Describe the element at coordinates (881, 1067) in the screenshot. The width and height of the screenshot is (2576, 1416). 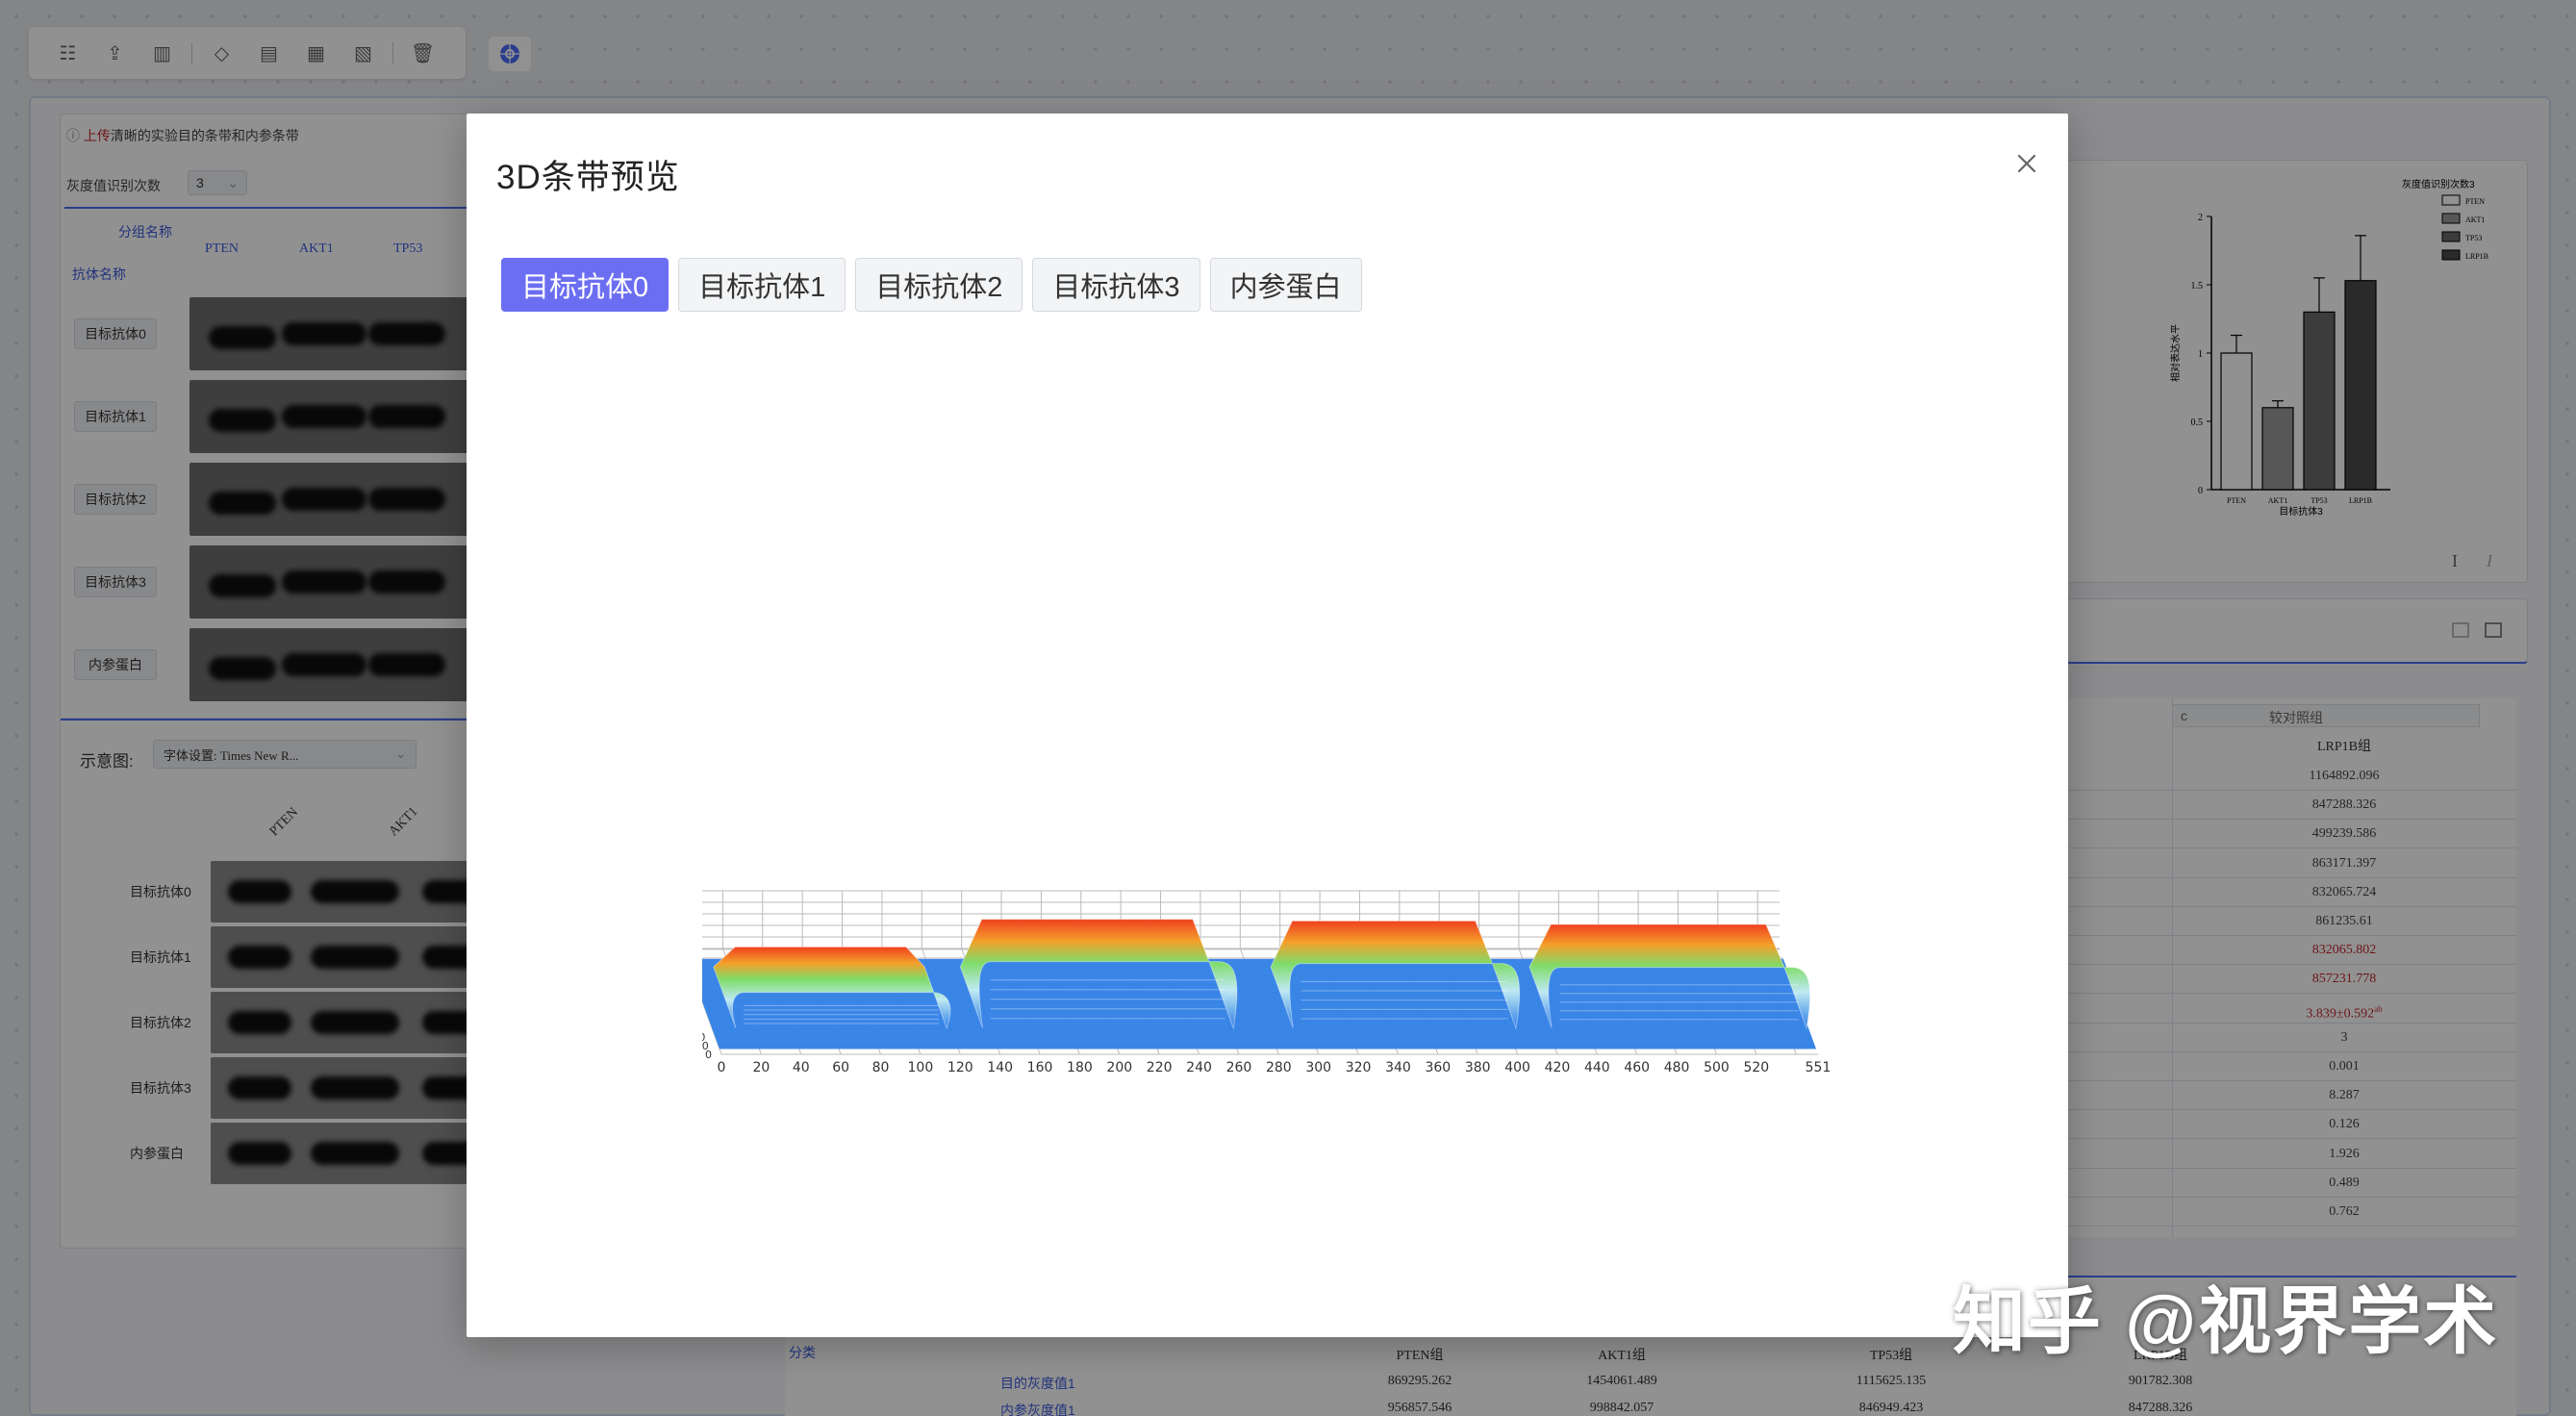
I see `x-tick-label: 80` at that location.